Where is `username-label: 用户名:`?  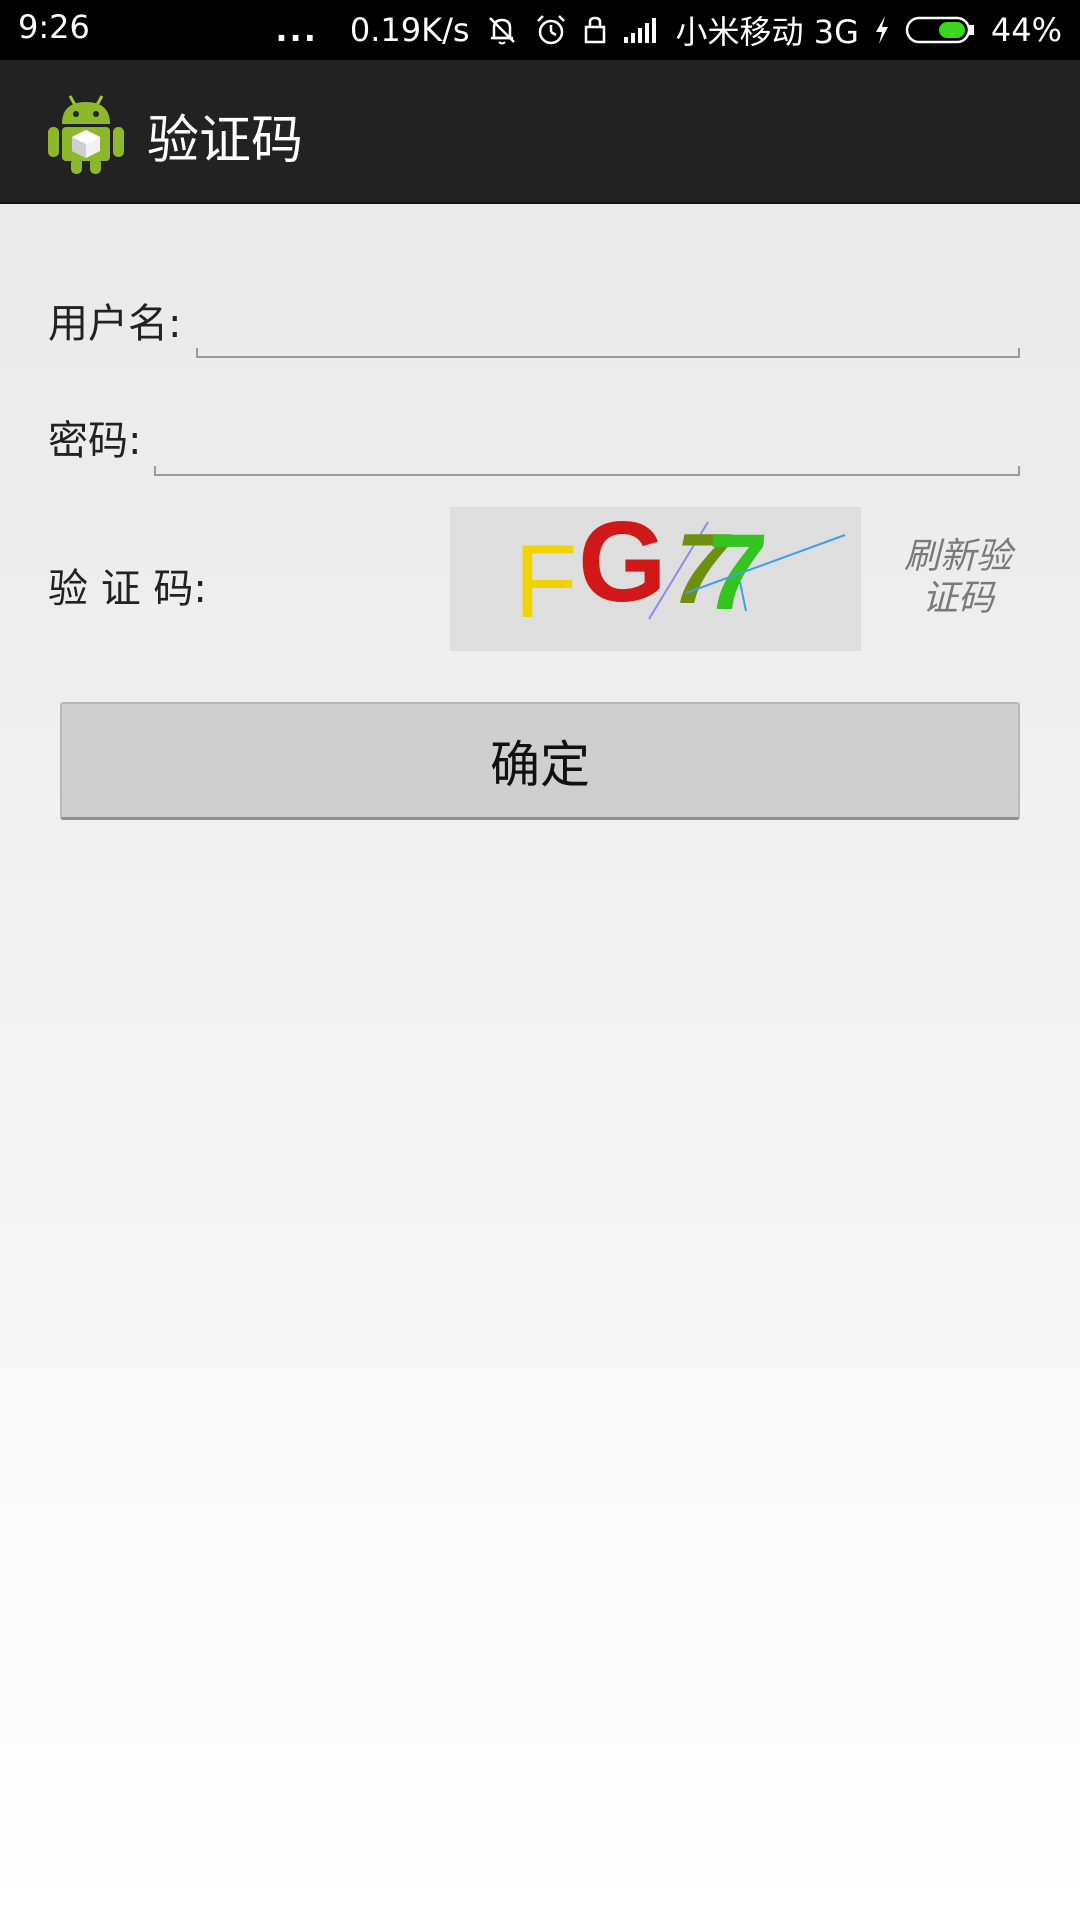 username-label: 用户名: is located at coordinates (115, 324).